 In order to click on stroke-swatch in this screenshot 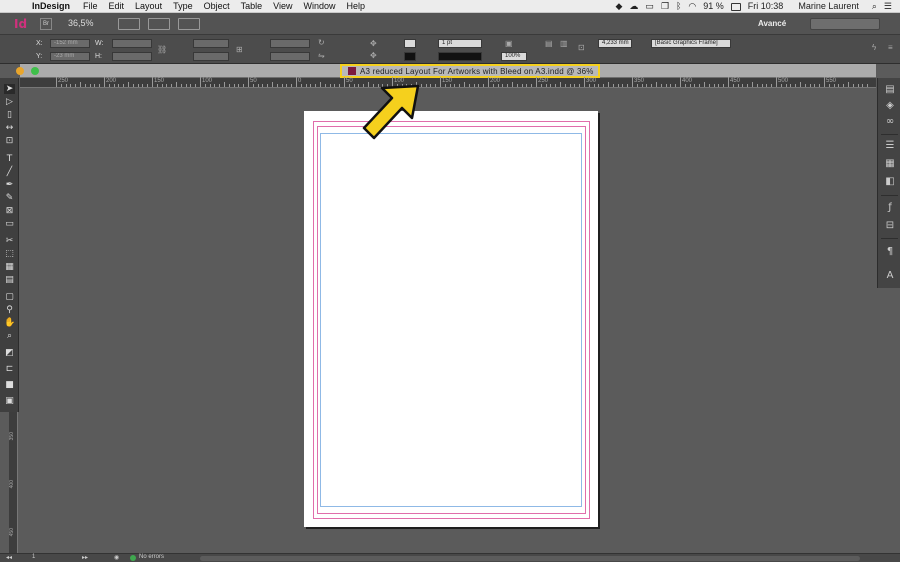, I will do `click(410, 56)`.